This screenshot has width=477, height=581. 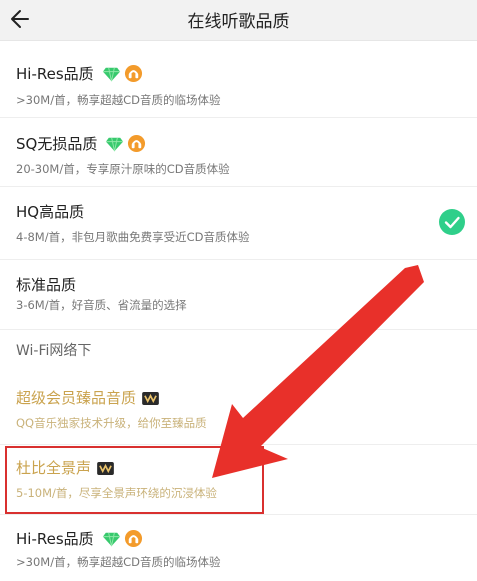 What do you see at coordinates (238, 410) in the screenshot?
I see `quality-option-super-vip: 超级会员臻品音质 QQ音乐独家技术升级，给你至臻品质` at bounding box center [238, 410].